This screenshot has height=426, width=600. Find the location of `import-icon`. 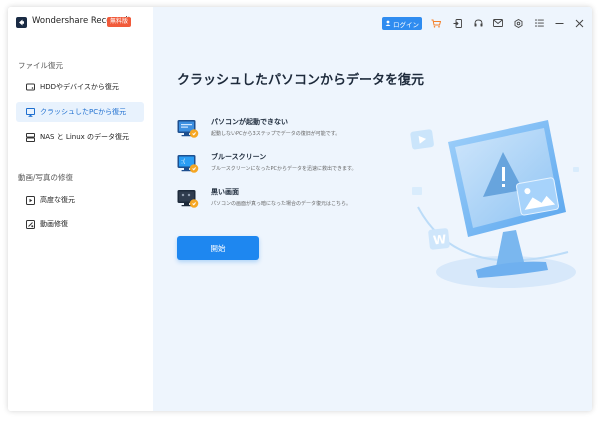

import-icon is located at coordinates (457, 23).